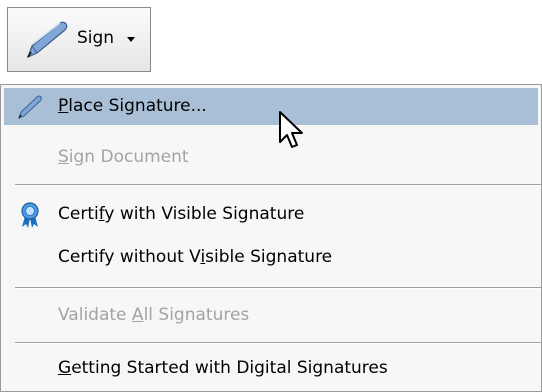 Image resolution: width=542 pixels, height=392 pixels. I want to click on sign-button: Sign, so click(79, 39).